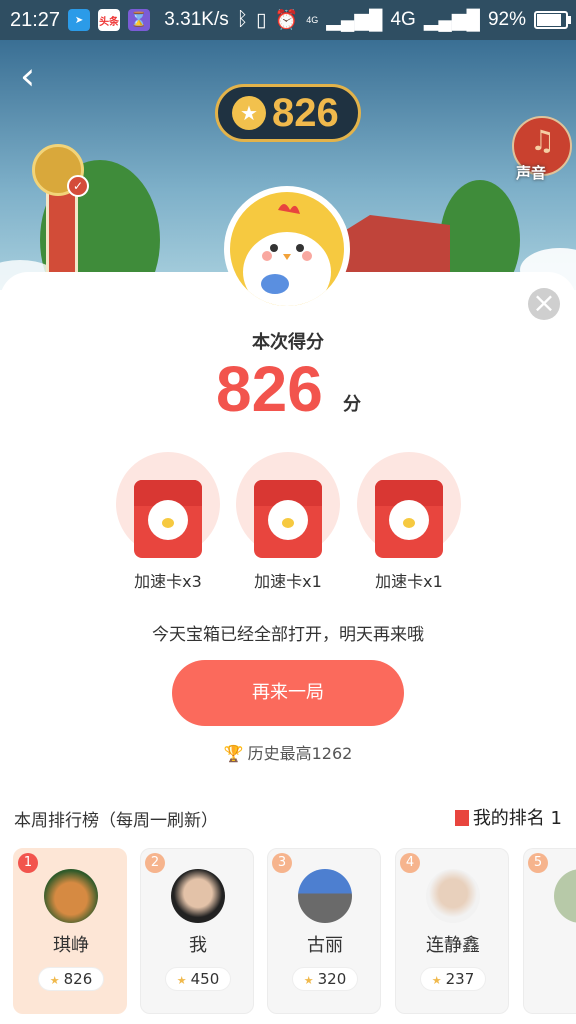 Image resolution: width=576 pixels, height=1024 pixels. What do you see at coordinates (79, 20) in the screenshot?
I see `feather-app-icon: ➤` at bounding box center [79, 20].